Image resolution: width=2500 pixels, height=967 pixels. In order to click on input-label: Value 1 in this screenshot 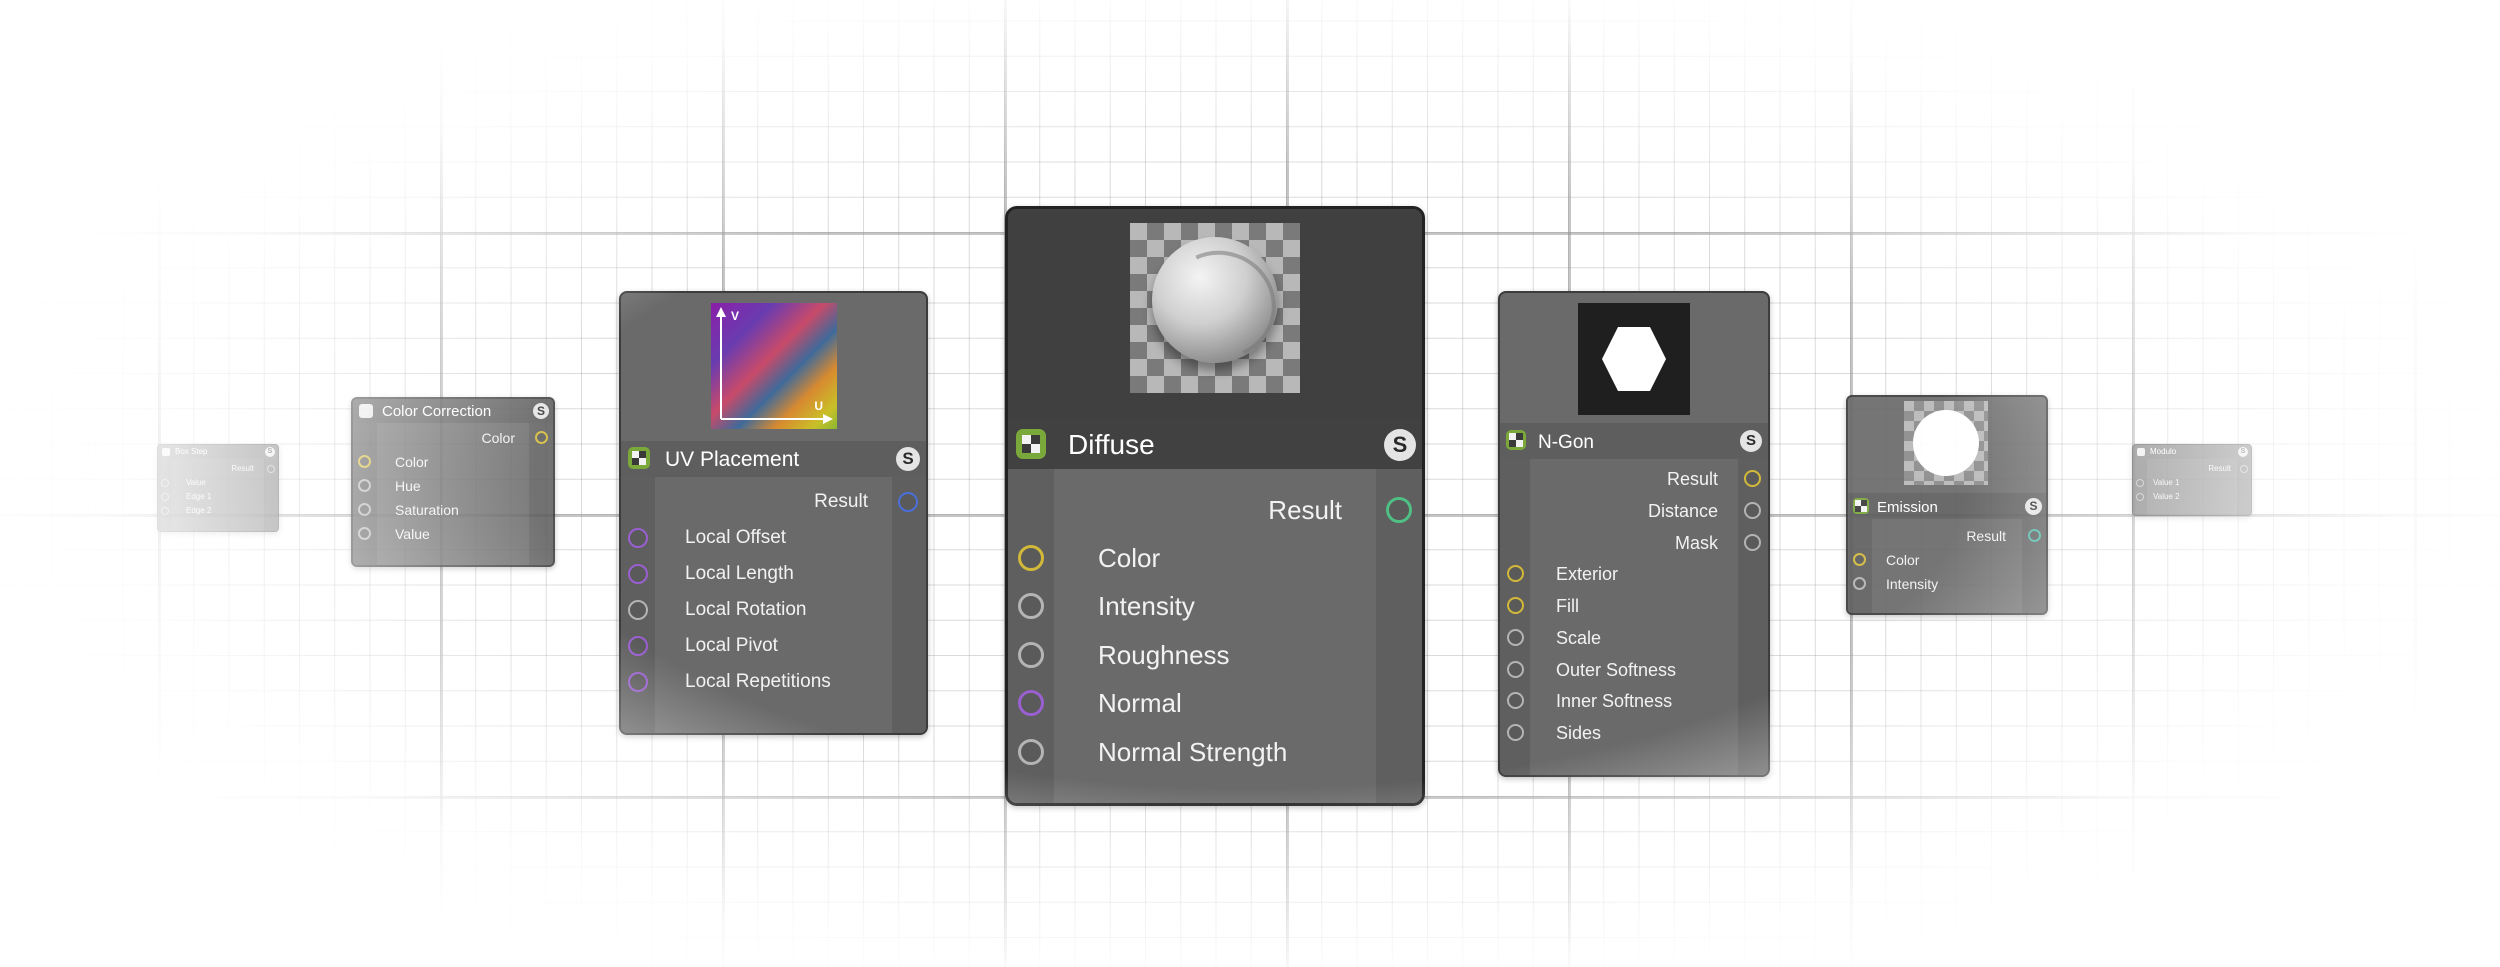, I will do `click(2166, 482)`.